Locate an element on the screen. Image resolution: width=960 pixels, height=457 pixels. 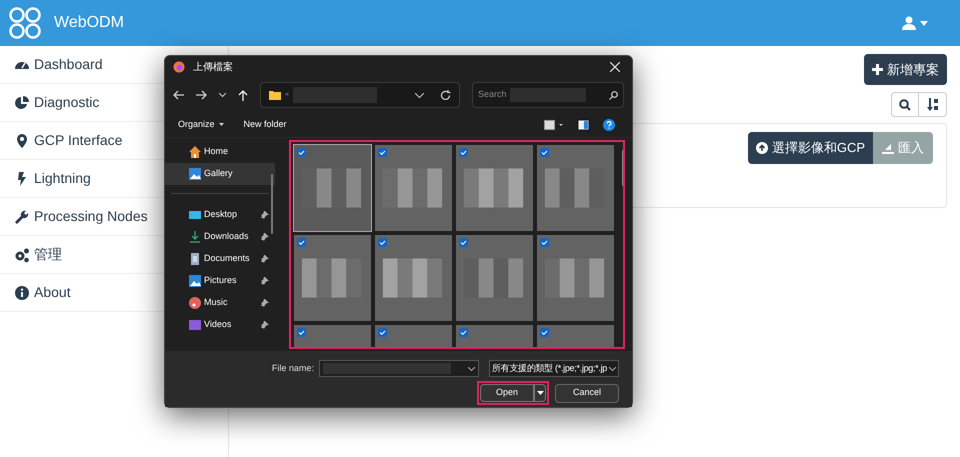
file-name-field is located at coordinates (398, 368).